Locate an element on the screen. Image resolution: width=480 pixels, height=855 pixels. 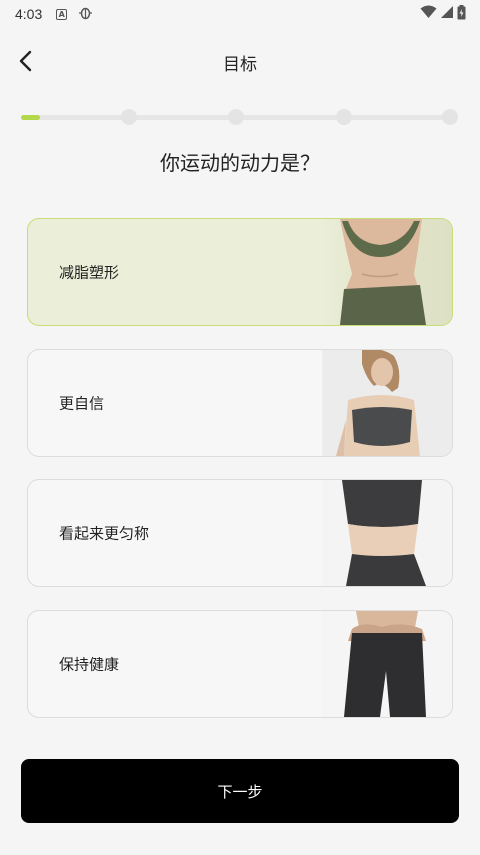
signal-icon is located at coordinates (447, 14).